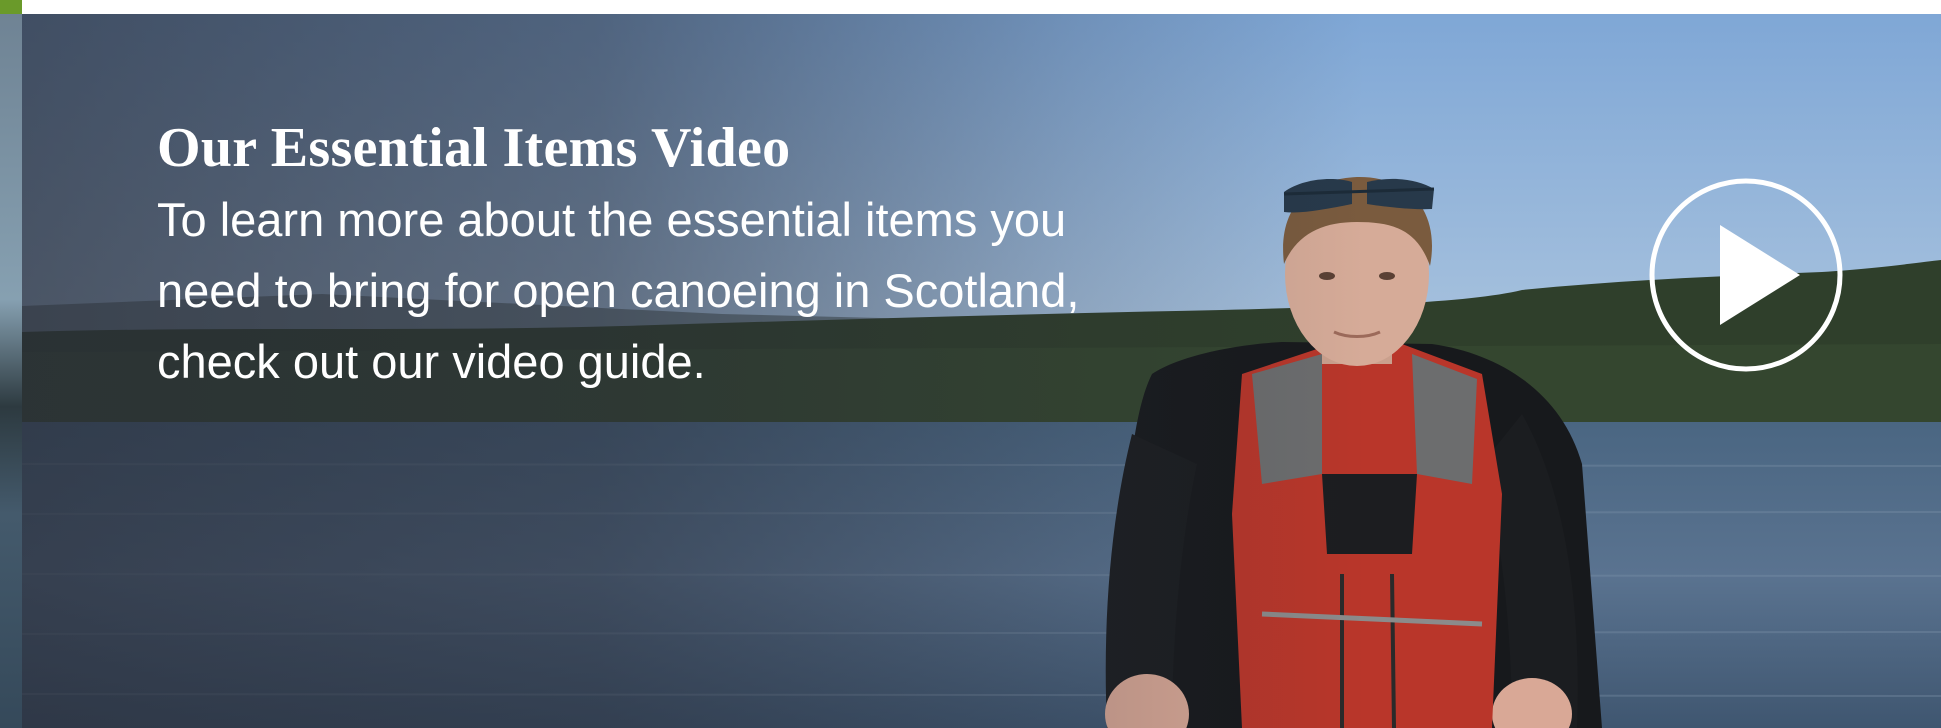 This screenshot has width=1941, height=728. Describe the element at coordinates (11, 371) in the screenshot. I see `previous-slide-edge` at that location.